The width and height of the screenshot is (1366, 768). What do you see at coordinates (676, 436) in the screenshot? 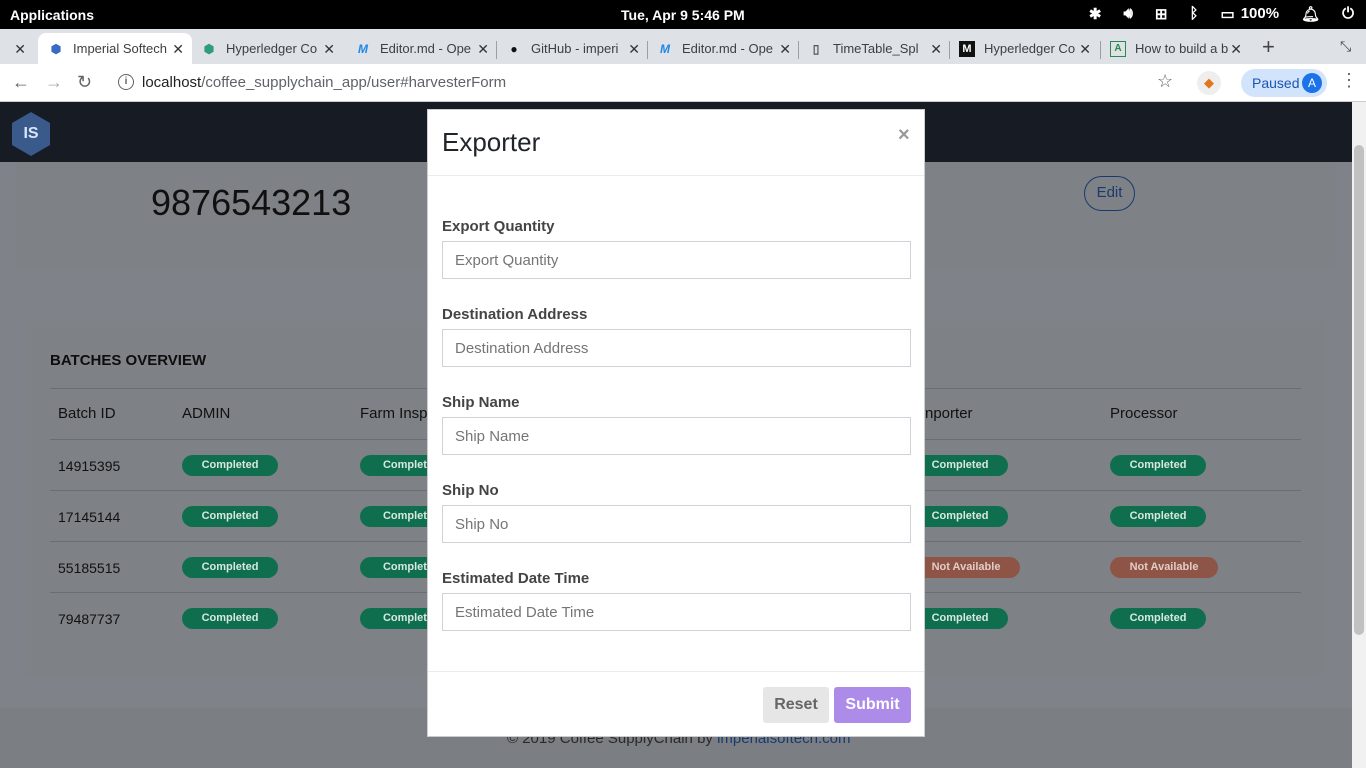
I see `ship-name-input` at bounding box center [676, 436].